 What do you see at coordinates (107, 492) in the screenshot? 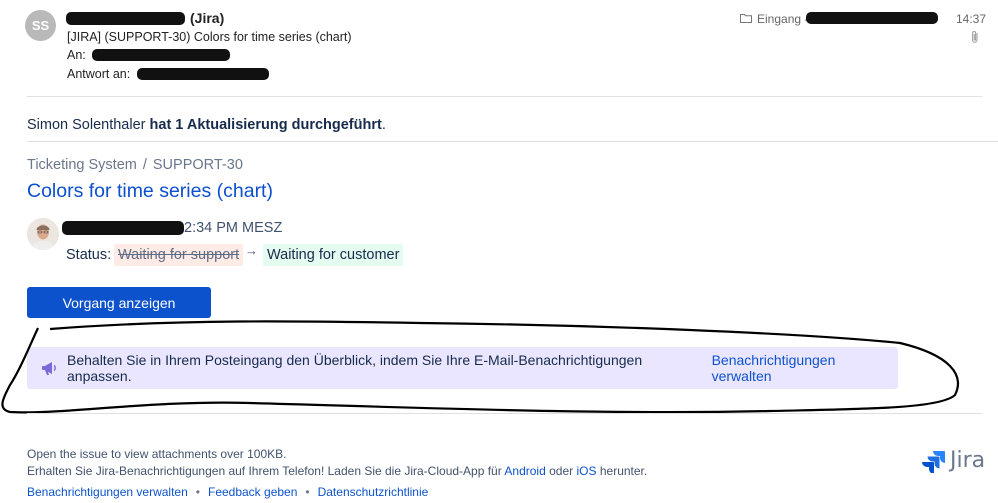
I see `footer-manage-link: Benachrichtigungen verwalten` at bounding box center [107, 492].